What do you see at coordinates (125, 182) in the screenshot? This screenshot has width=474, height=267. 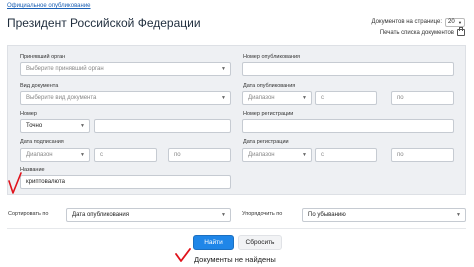 I see `name-input: криптовалюта` at bounding box center [125, 182].